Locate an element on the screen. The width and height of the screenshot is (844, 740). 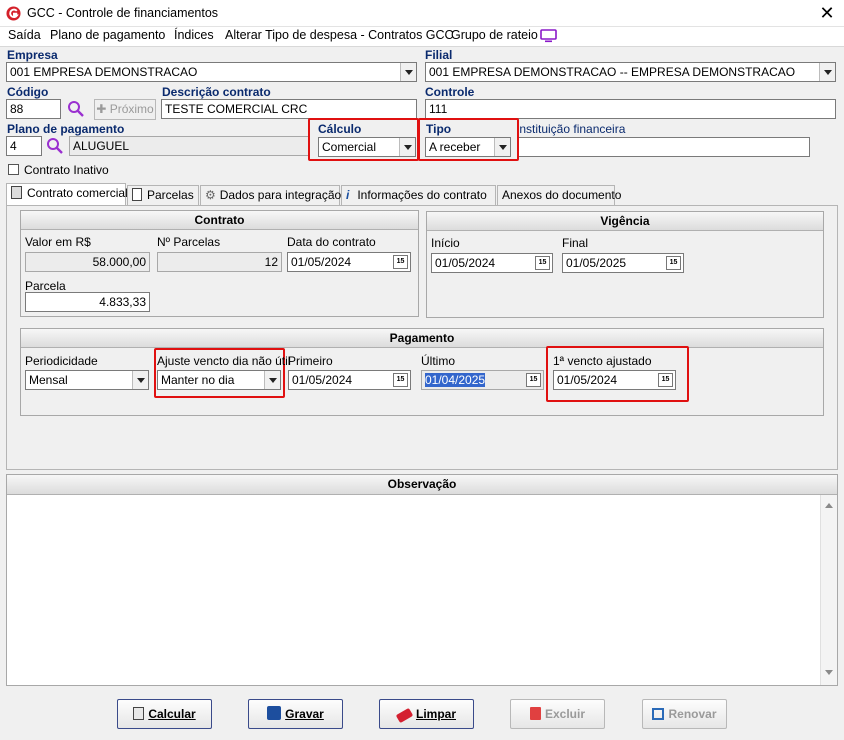
gravar-button: Gravar is located at coordinates (295, 714).